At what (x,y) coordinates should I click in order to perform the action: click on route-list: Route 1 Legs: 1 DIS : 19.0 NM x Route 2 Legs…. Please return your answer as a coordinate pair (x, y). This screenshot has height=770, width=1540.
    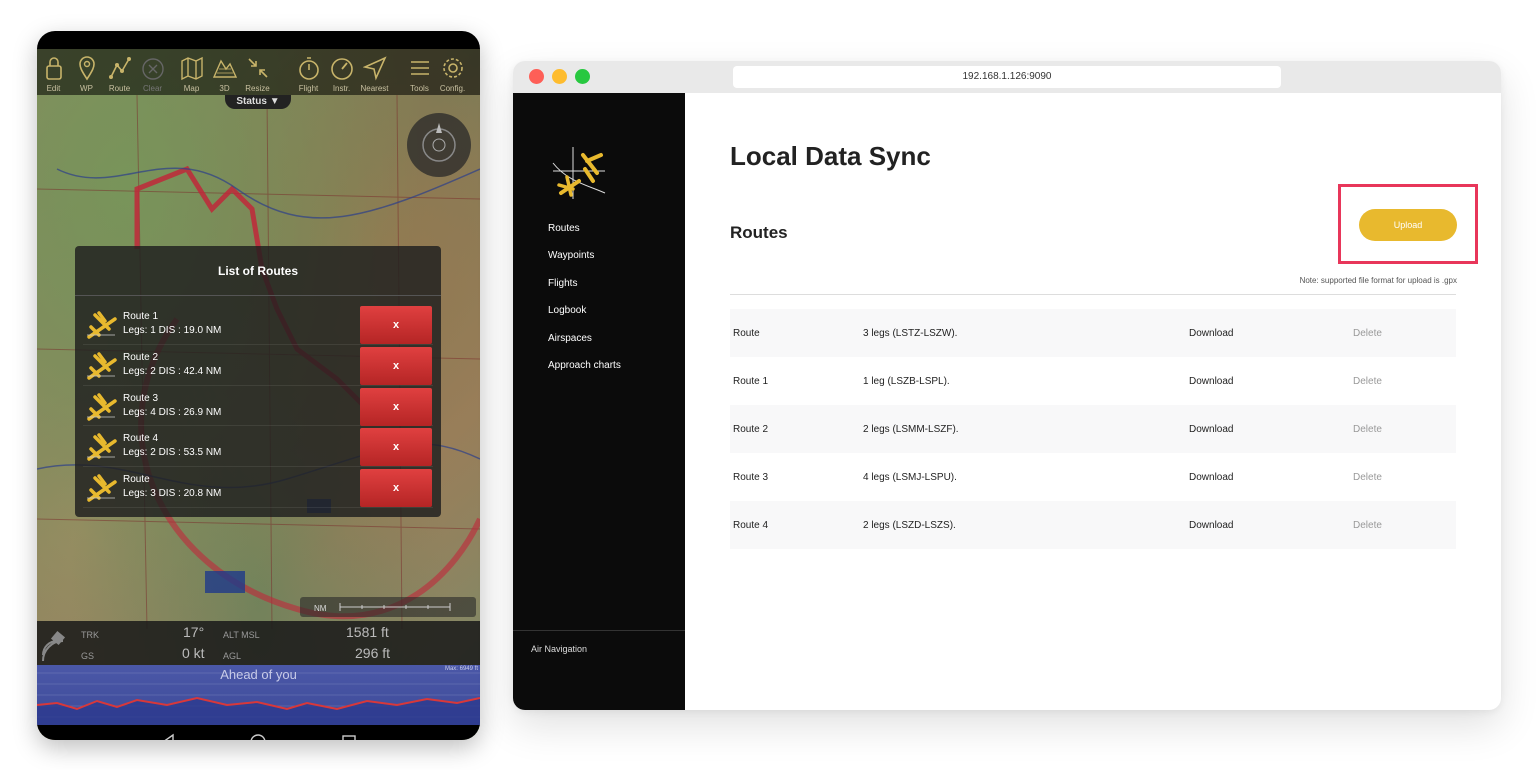
    Looking at the image, I should click on (258, 402).